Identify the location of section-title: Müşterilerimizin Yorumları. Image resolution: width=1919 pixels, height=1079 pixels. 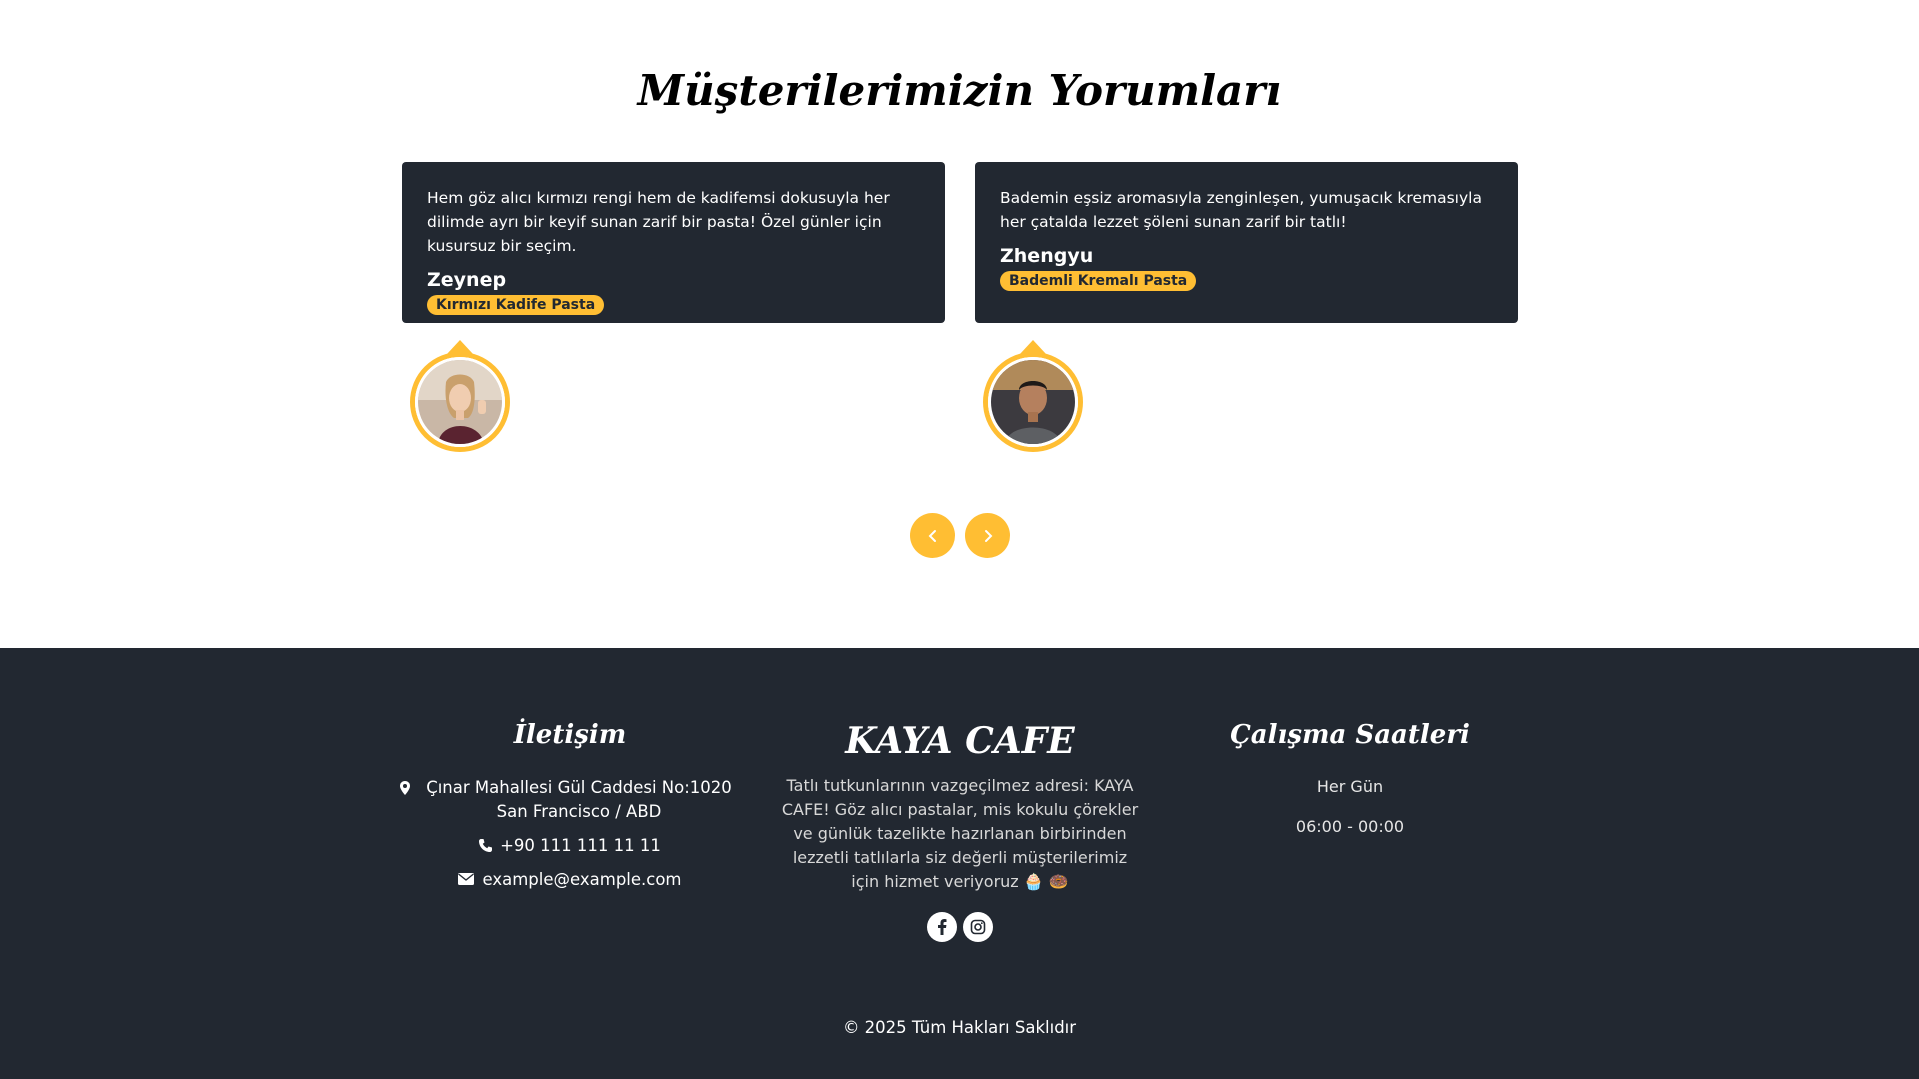
(959, 90).